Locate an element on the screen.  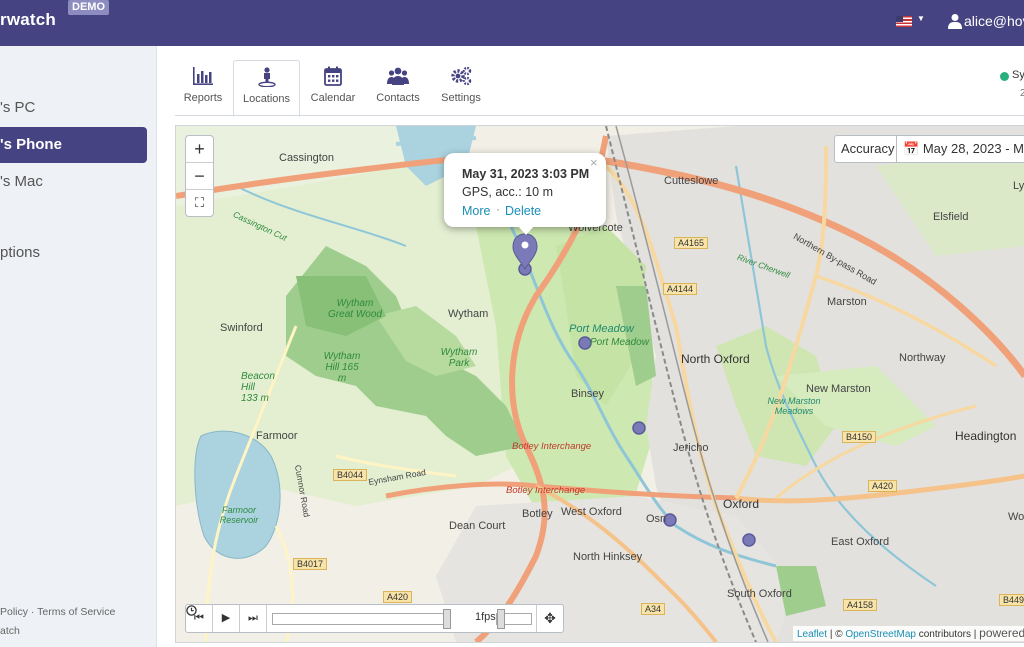
tab-reports-label: Reports is located at coordinates (203, 98).